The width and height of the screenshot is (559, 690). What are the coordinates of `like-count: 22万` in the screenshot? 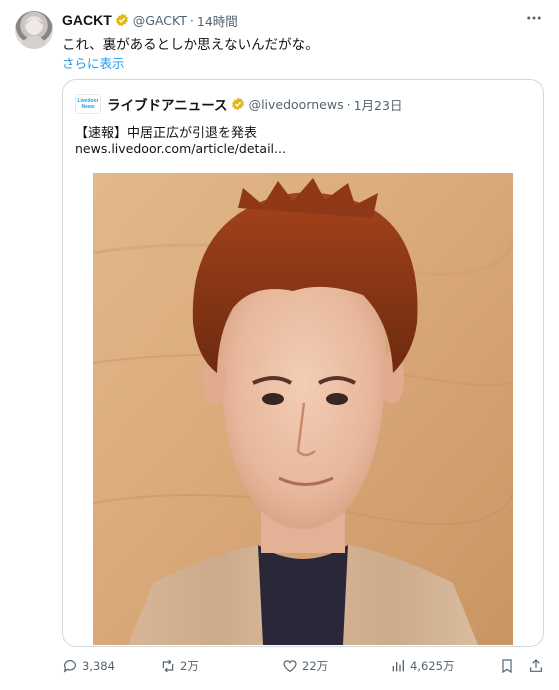 It's located at (315, 666).